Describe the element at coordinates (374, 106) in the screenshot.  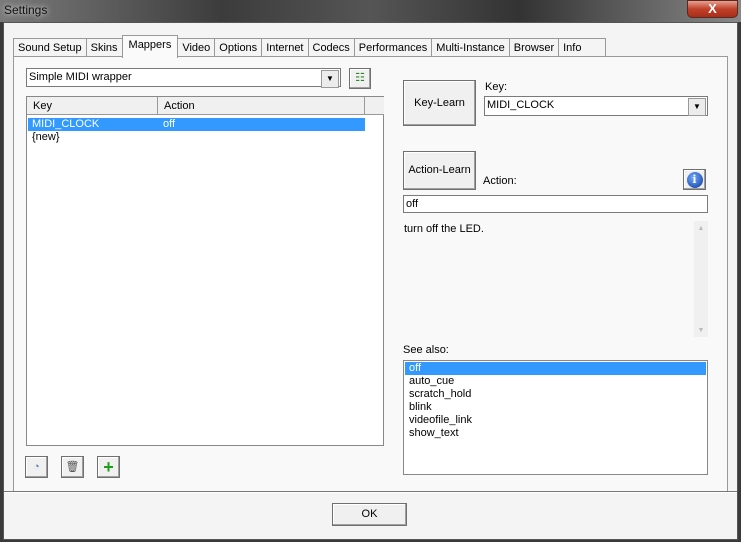
I see `column-header-filler` at that location.